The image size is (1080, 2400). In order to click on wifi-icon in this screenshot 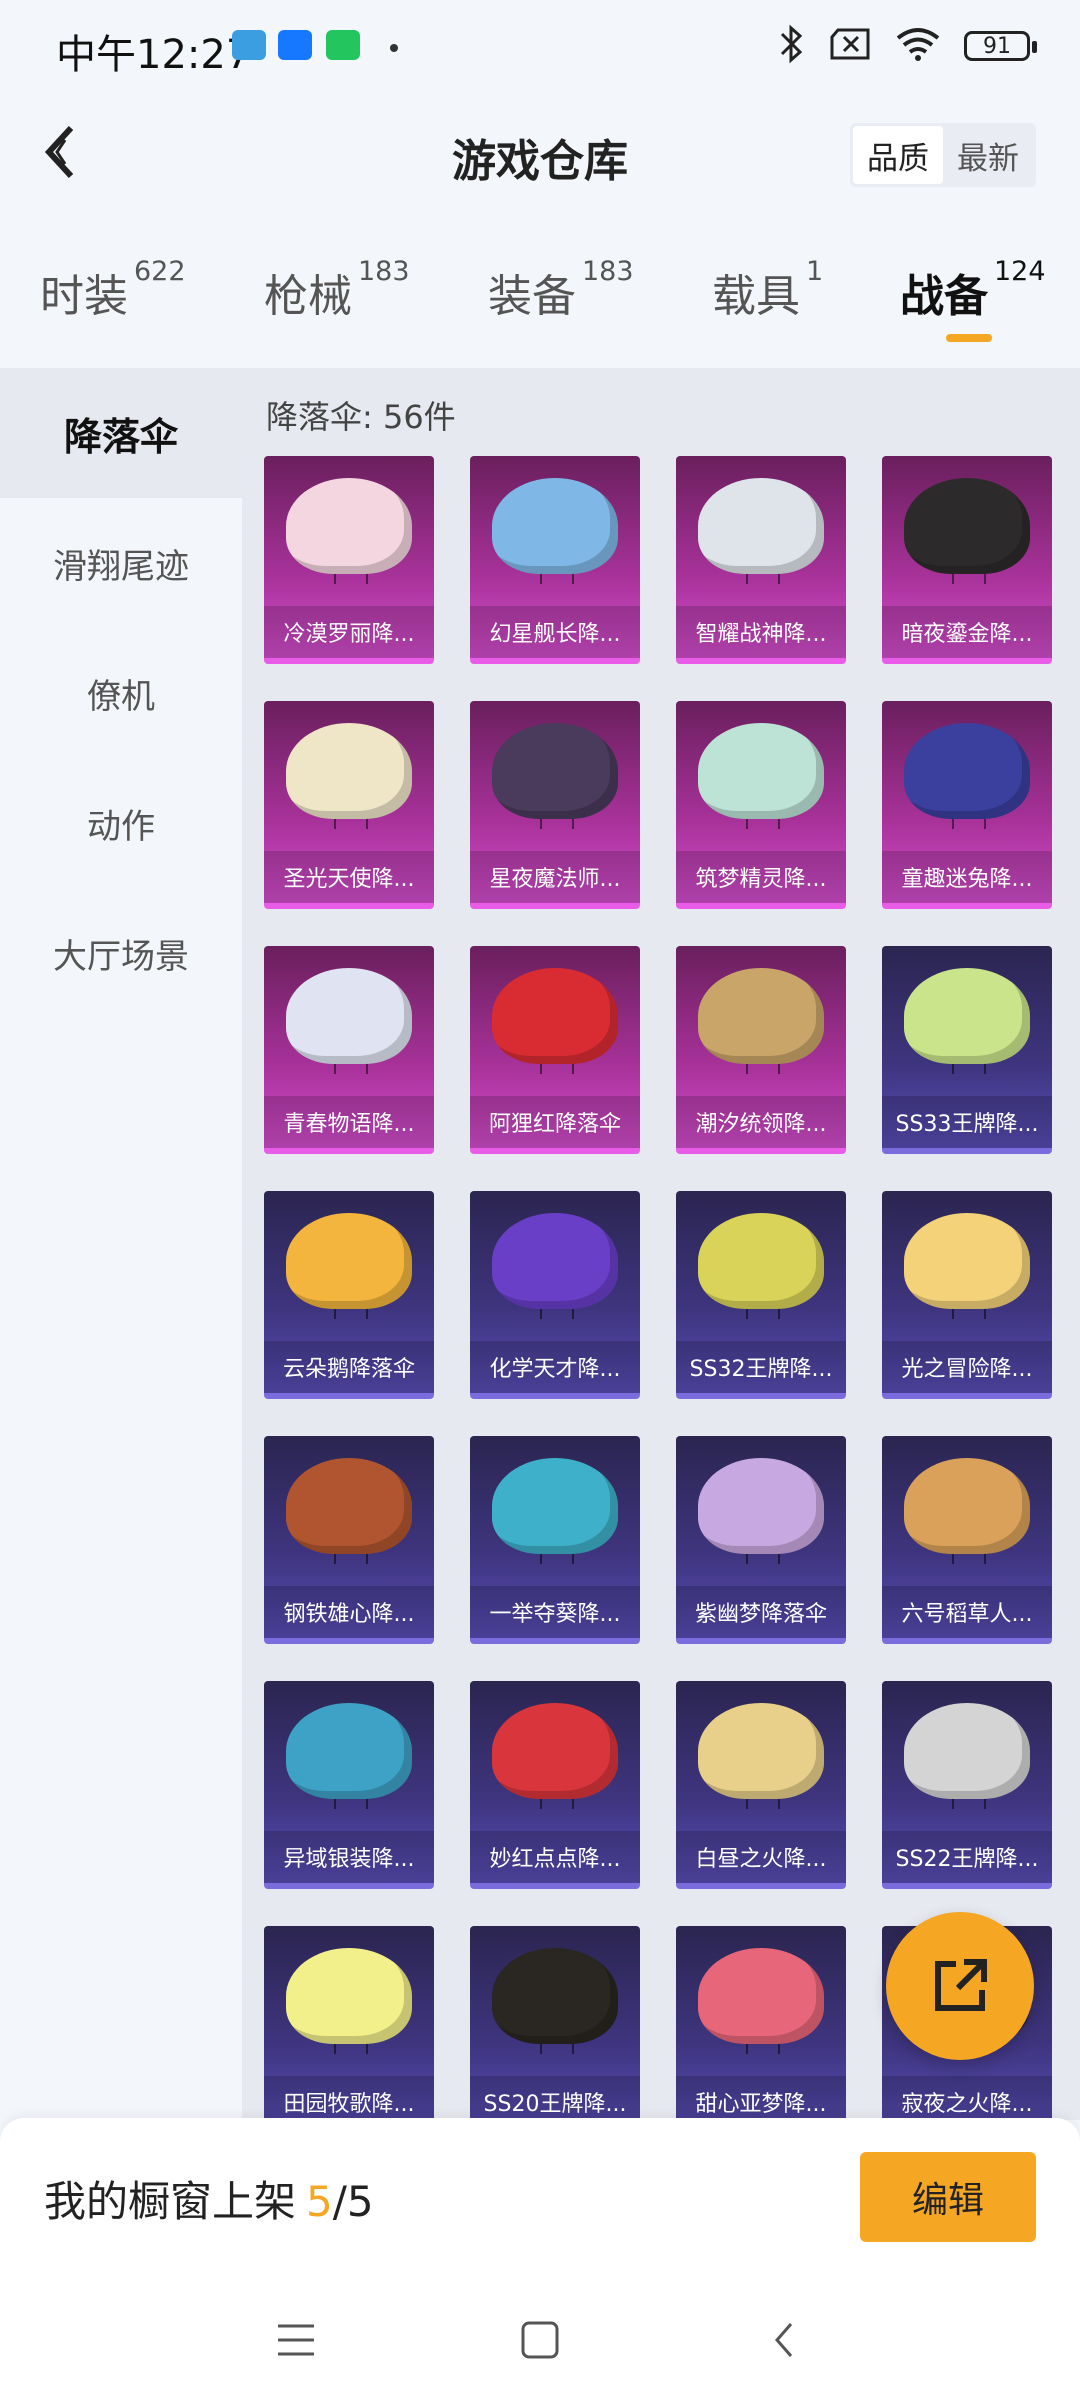, I will do `click(918, 46)`.